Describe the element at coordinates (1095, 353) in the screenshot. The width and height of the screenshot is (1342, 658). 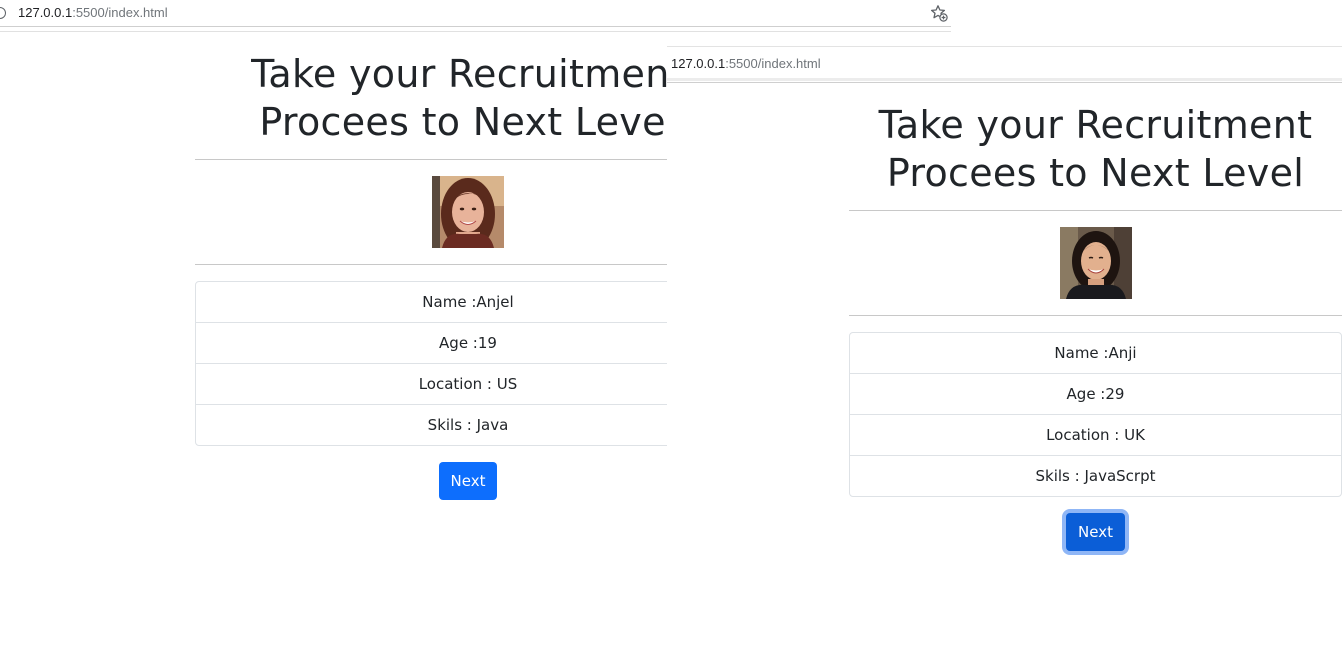
I see `candidate-name: Name :Anji` at that location.